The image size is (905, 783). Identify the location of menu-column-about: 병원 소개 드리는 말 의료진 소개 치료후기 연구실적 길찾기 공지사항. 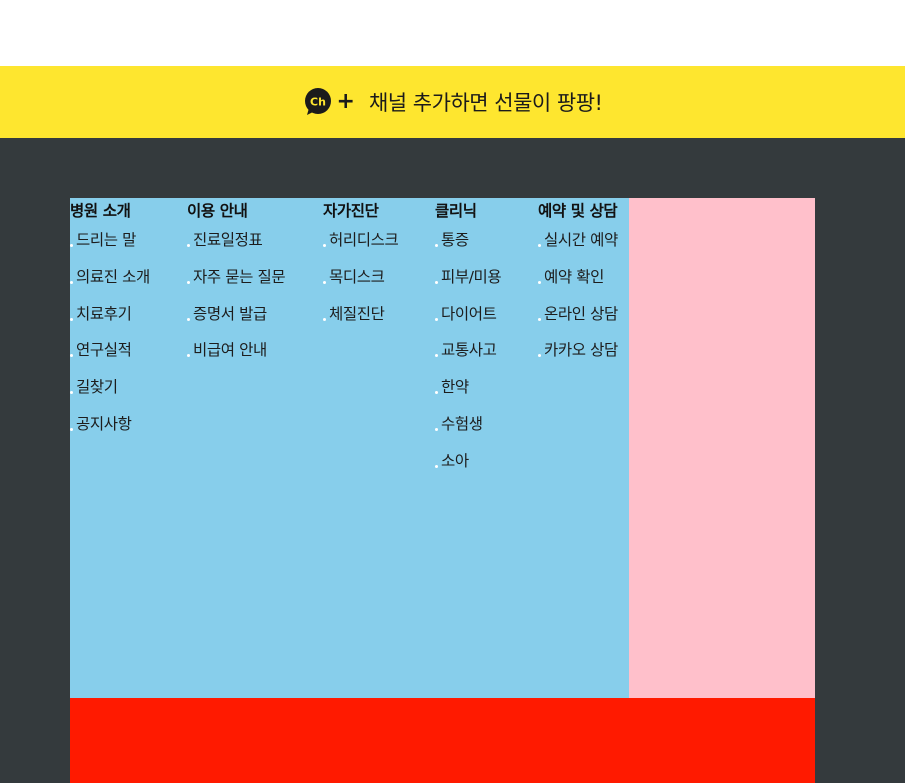
(110, 320).